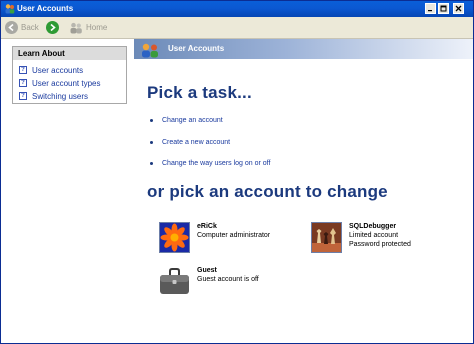 The height and width of the screenshot is (344, 474). Describe the element at coordinates (45, 8) in the screenshot. I see `window-title: User Accounts` at that location.